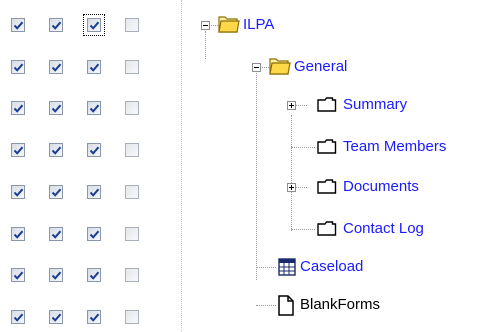  Describe the element at coordinates (375, 105) in the screenshot. I see `tree-node-summary: Summary` at that location.